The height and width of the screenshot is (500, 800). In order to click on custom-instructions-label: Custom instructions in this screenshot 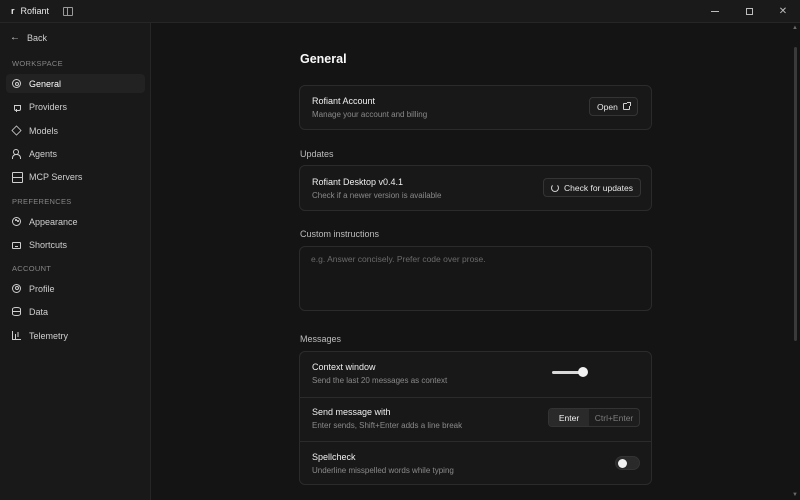, I will do `click(340, 234)`.